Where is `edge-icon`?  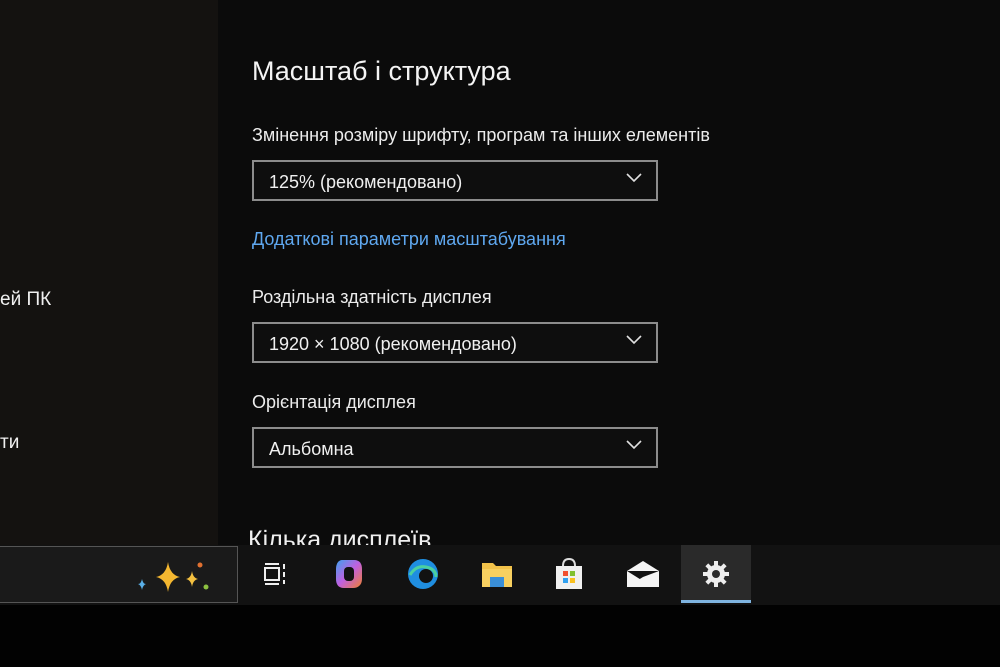 edge-icon is located at coordinates (423, 574).